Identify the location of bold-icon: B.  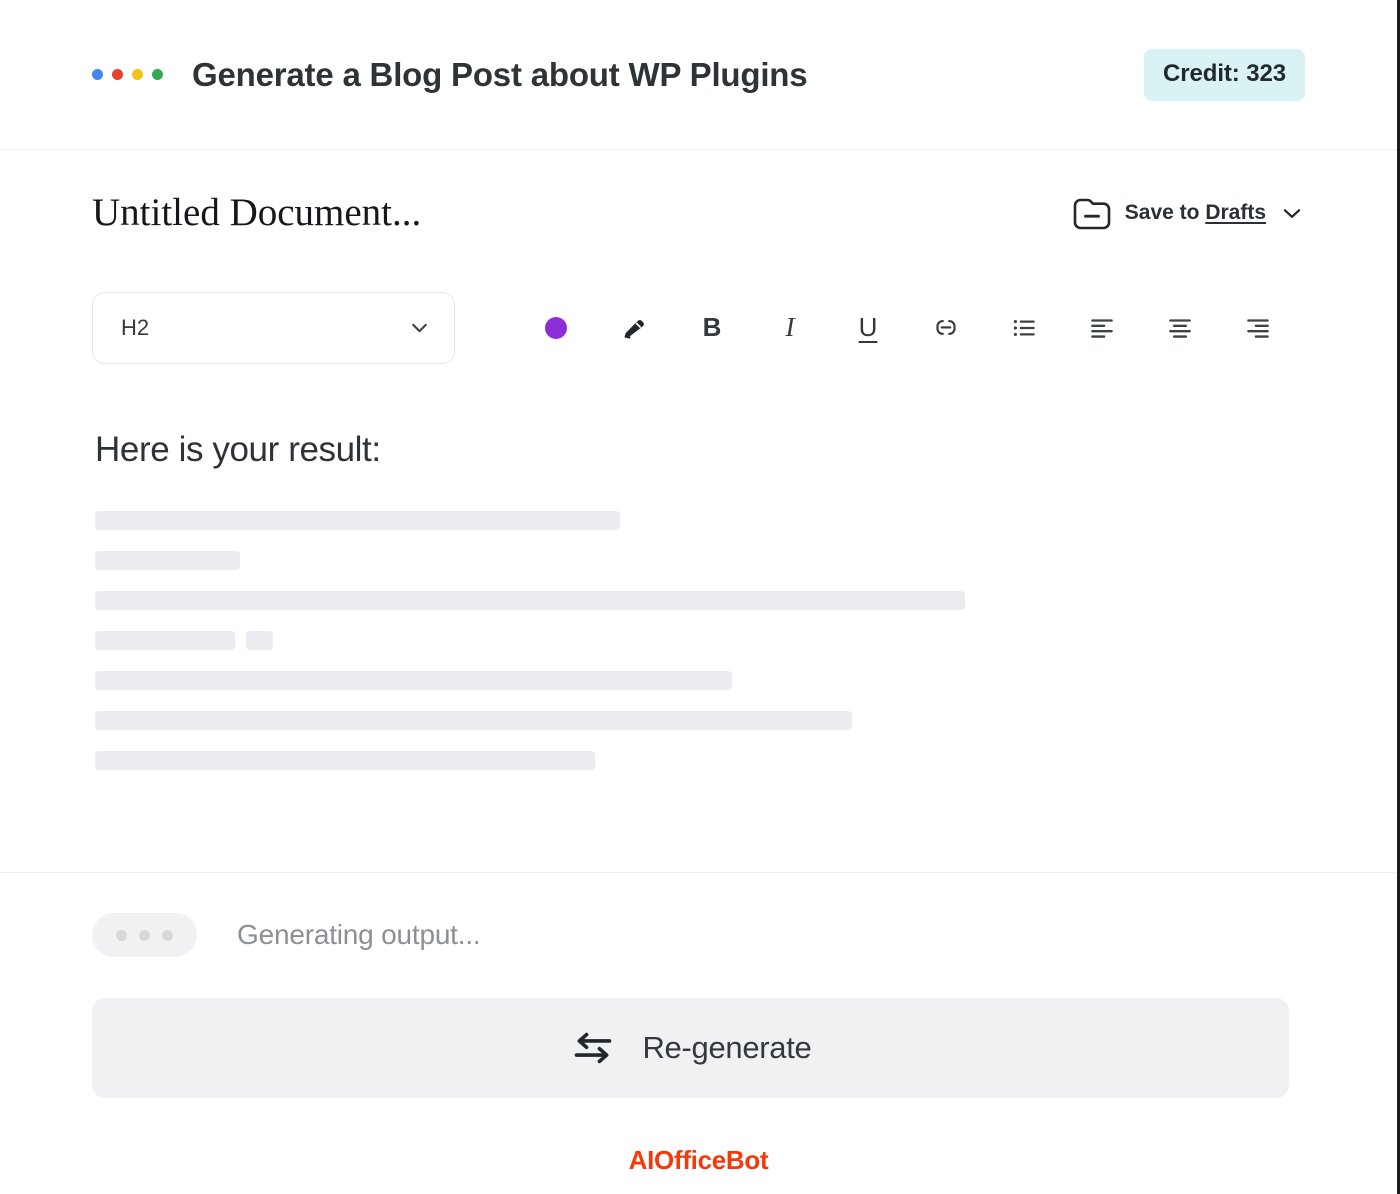
(712, 327).